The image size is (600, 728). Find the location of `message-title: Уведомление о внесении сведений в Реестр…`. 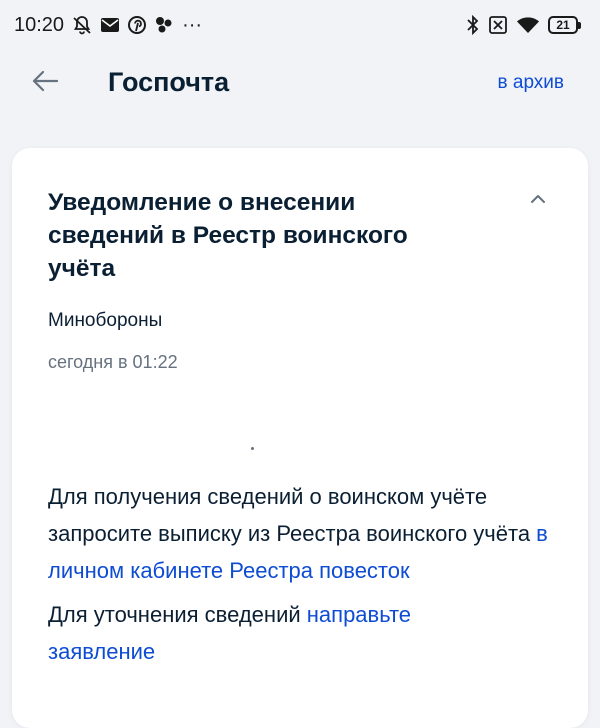

message-title: Уведомление о внесении сведений в Реестр… is located at coordinates (228, 235).